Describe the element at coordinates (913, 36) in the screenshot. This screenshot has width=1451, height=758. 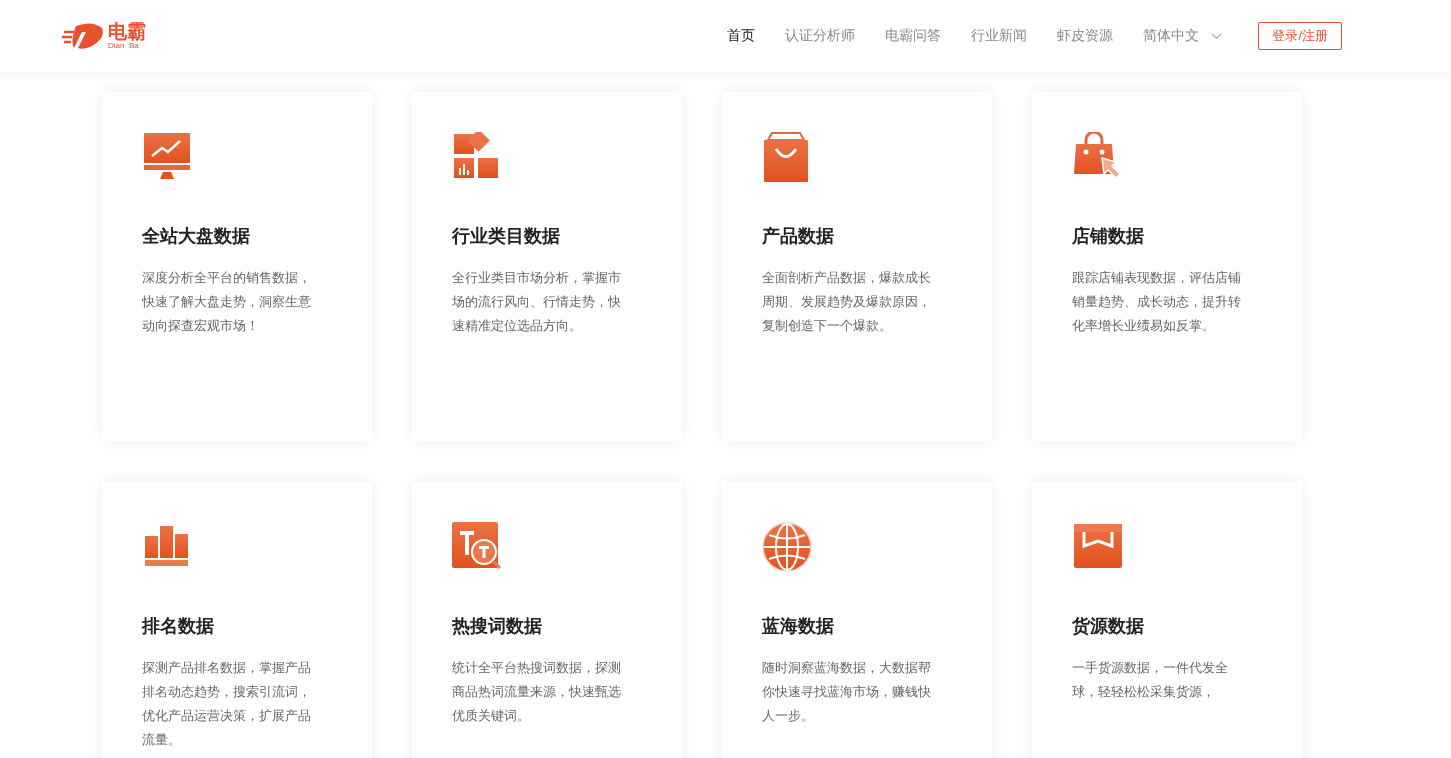
I see `nav-link: 电霸问答` at that location.